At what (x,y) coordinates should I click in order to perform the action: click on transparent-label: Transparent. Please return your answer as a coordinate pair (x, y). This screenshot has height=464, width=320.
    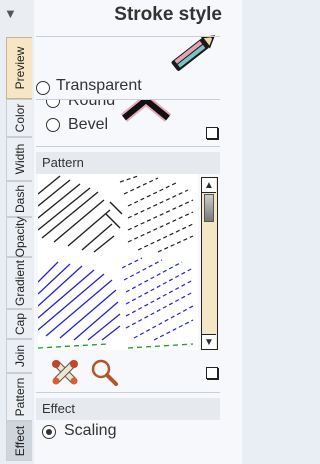
    Looking at the image, I should click on (99, 85).